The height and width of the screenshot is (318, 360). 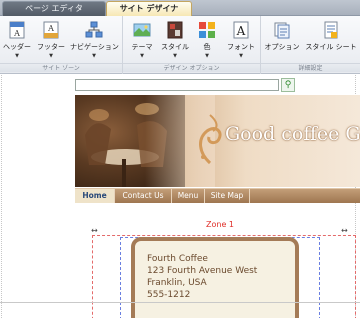 What do you see at coordinates (207, 47) in the screenshot?
I see `color-button-label: 色` at bounding box center [207, 47].